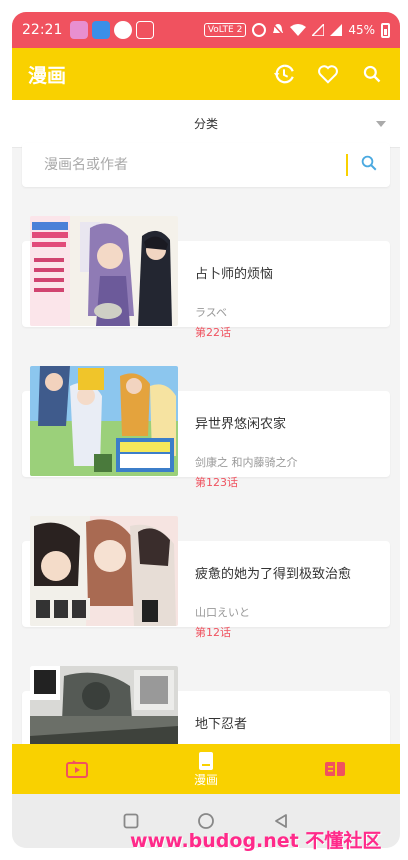  What do you see at coordinates (372, 74) in the screenshot?
I see `search-icon` at bounding box center [372, 74].